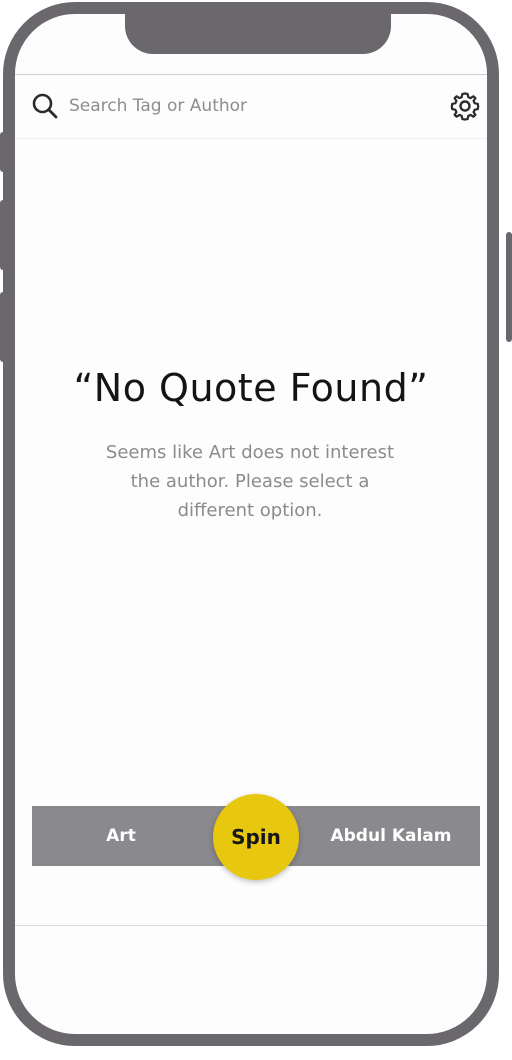  What do you see at coordinates (251, 74) in the screenshot?
I see `status-bar-divider` at bounding box center [251, 74].